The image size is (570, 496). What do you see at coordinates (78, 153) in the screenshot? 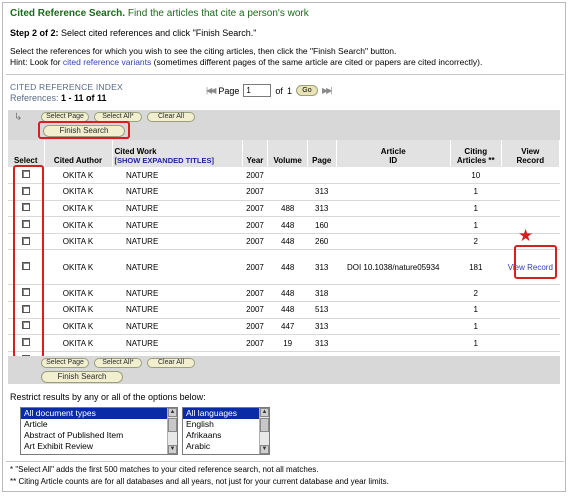
I see `cited-author-column-header: Cited Author` at bounding box center [78, 153].